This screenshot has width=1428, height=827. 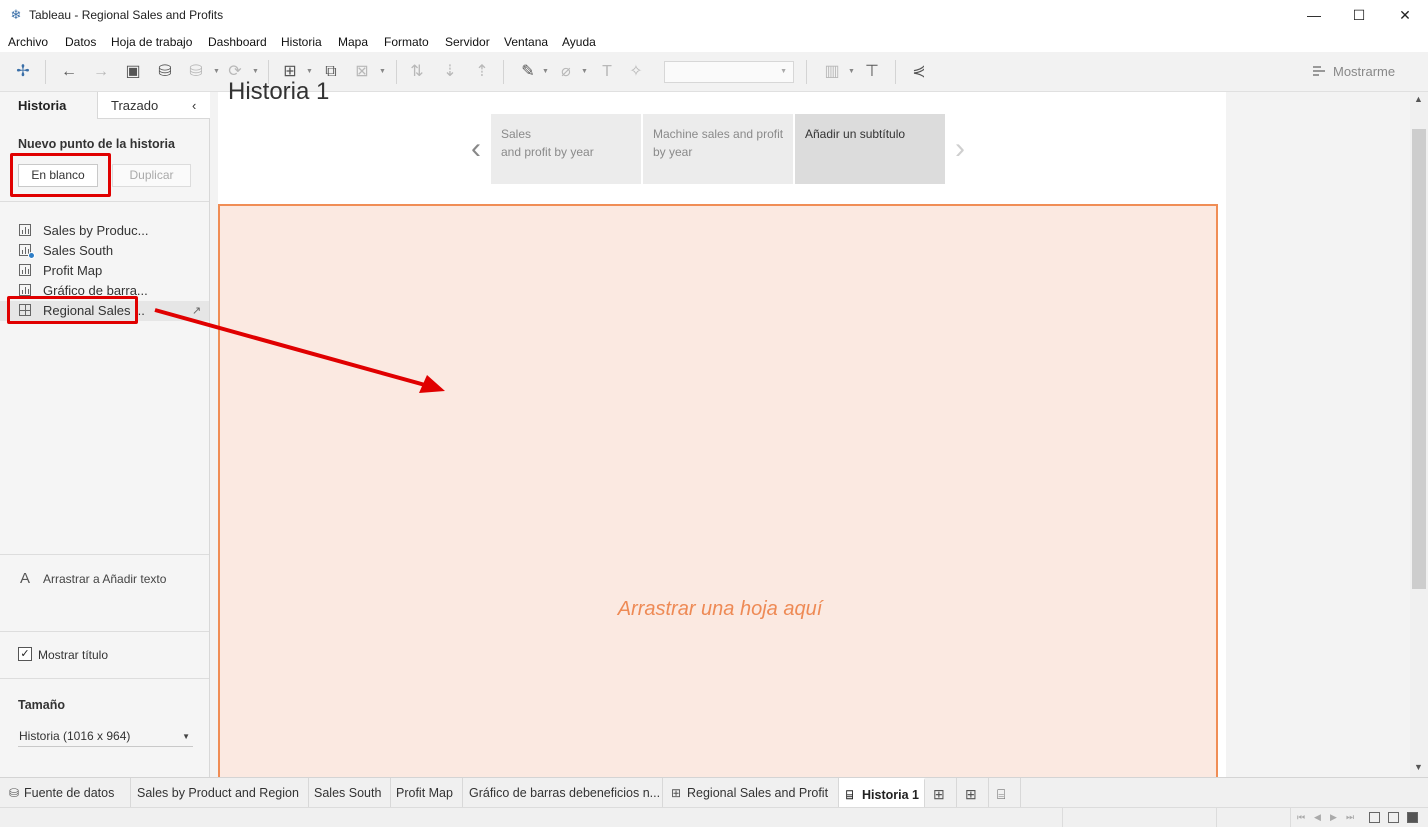 What do you see at coordinates (566, 72) in the screenshot?
I see `group-members-icon: ⌀` at bounding box center [566, 72].